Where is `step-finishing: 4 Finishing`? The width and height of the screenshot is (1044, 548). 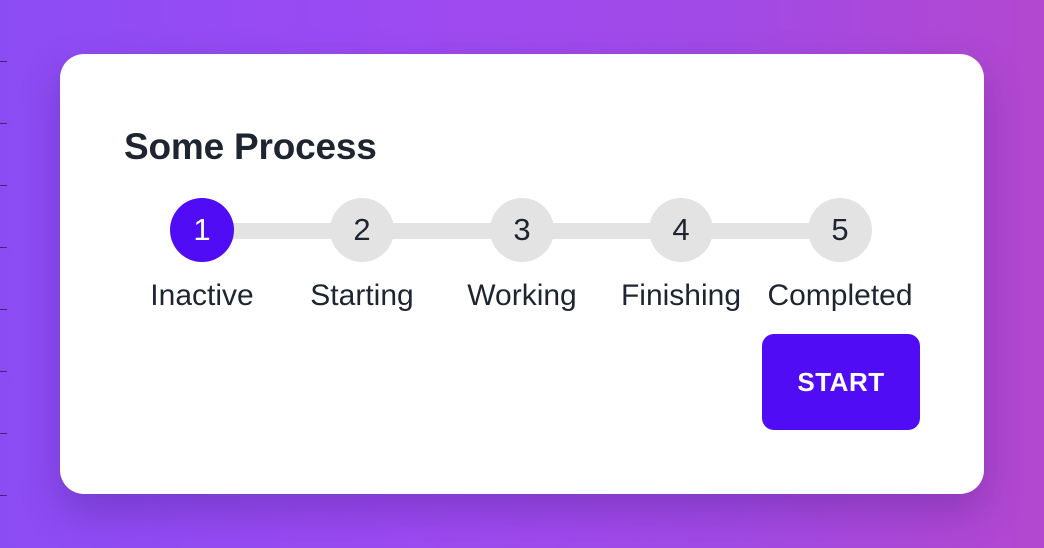
step-finishing: 4 Finishing is located at coordinates (681, 255).